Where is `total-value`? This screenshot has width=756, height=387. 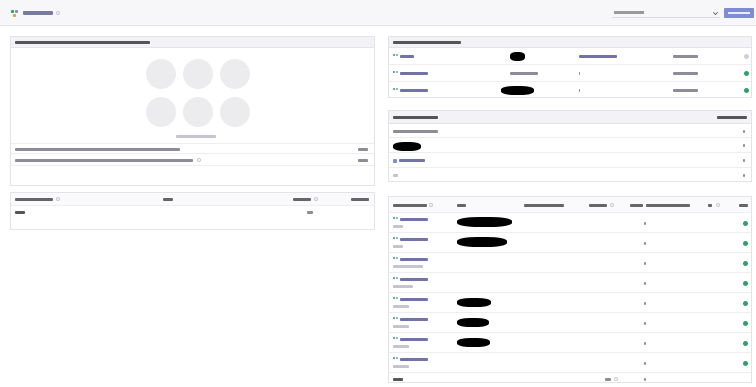
total-value is located at coordinates (608, 379).